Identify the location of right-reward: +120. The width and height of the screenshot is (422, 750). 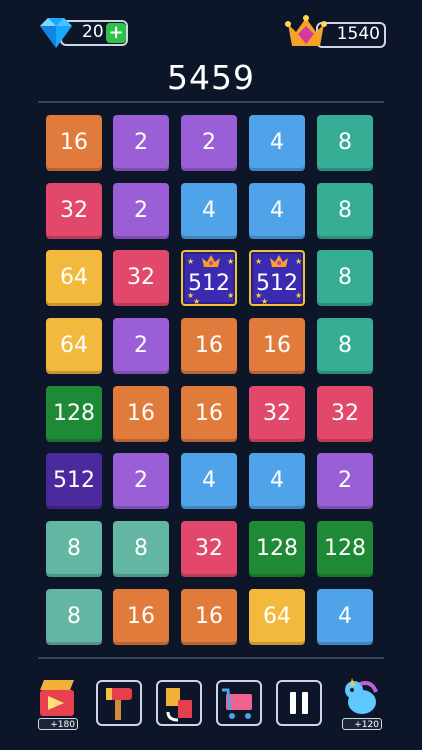
(366, 725).